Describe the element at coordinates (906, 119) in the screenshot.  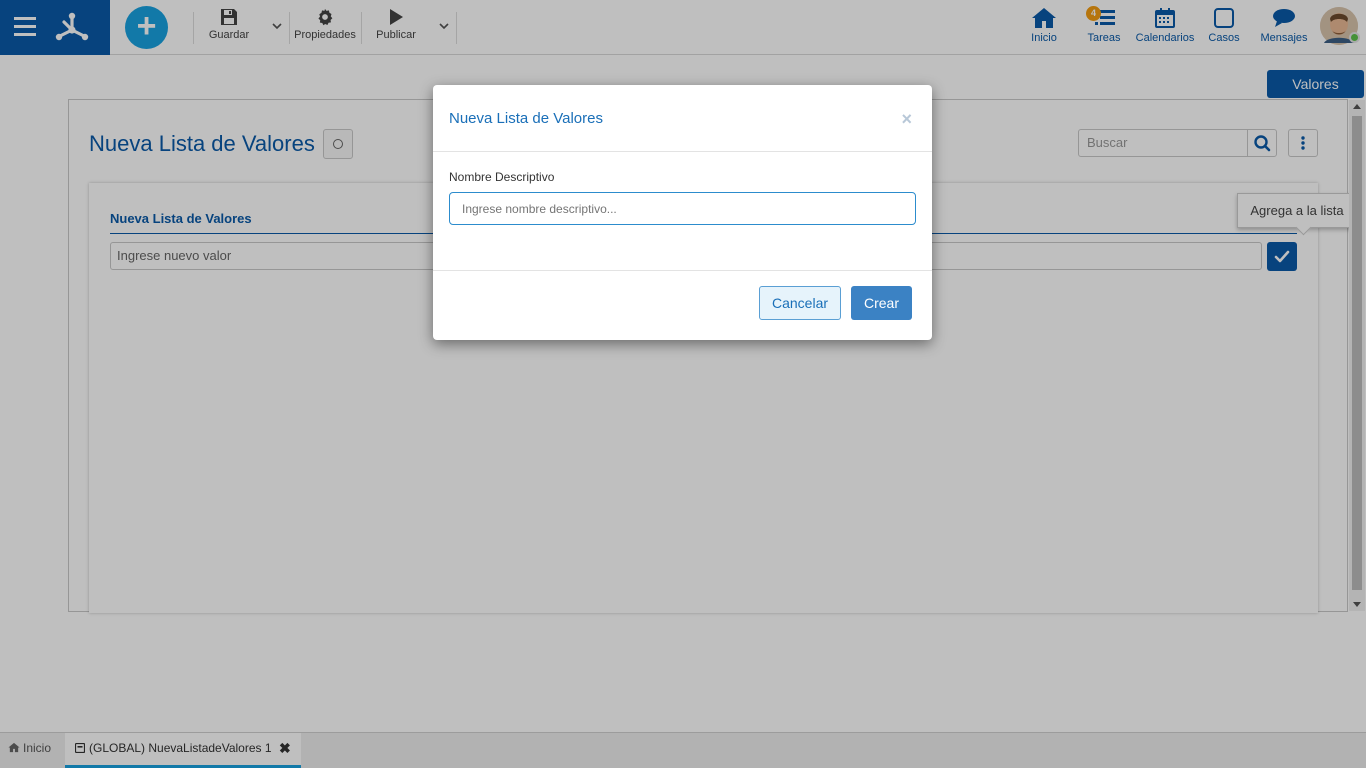
I see `close-icon: ×` at that location.